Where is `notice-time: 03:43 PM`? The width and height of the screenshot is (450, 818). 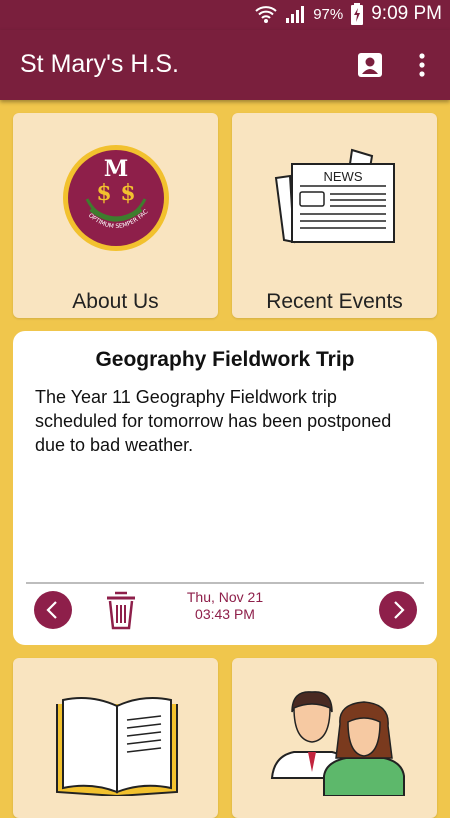 notice-time: 03:43 PM is located at coordinates (225, 614).